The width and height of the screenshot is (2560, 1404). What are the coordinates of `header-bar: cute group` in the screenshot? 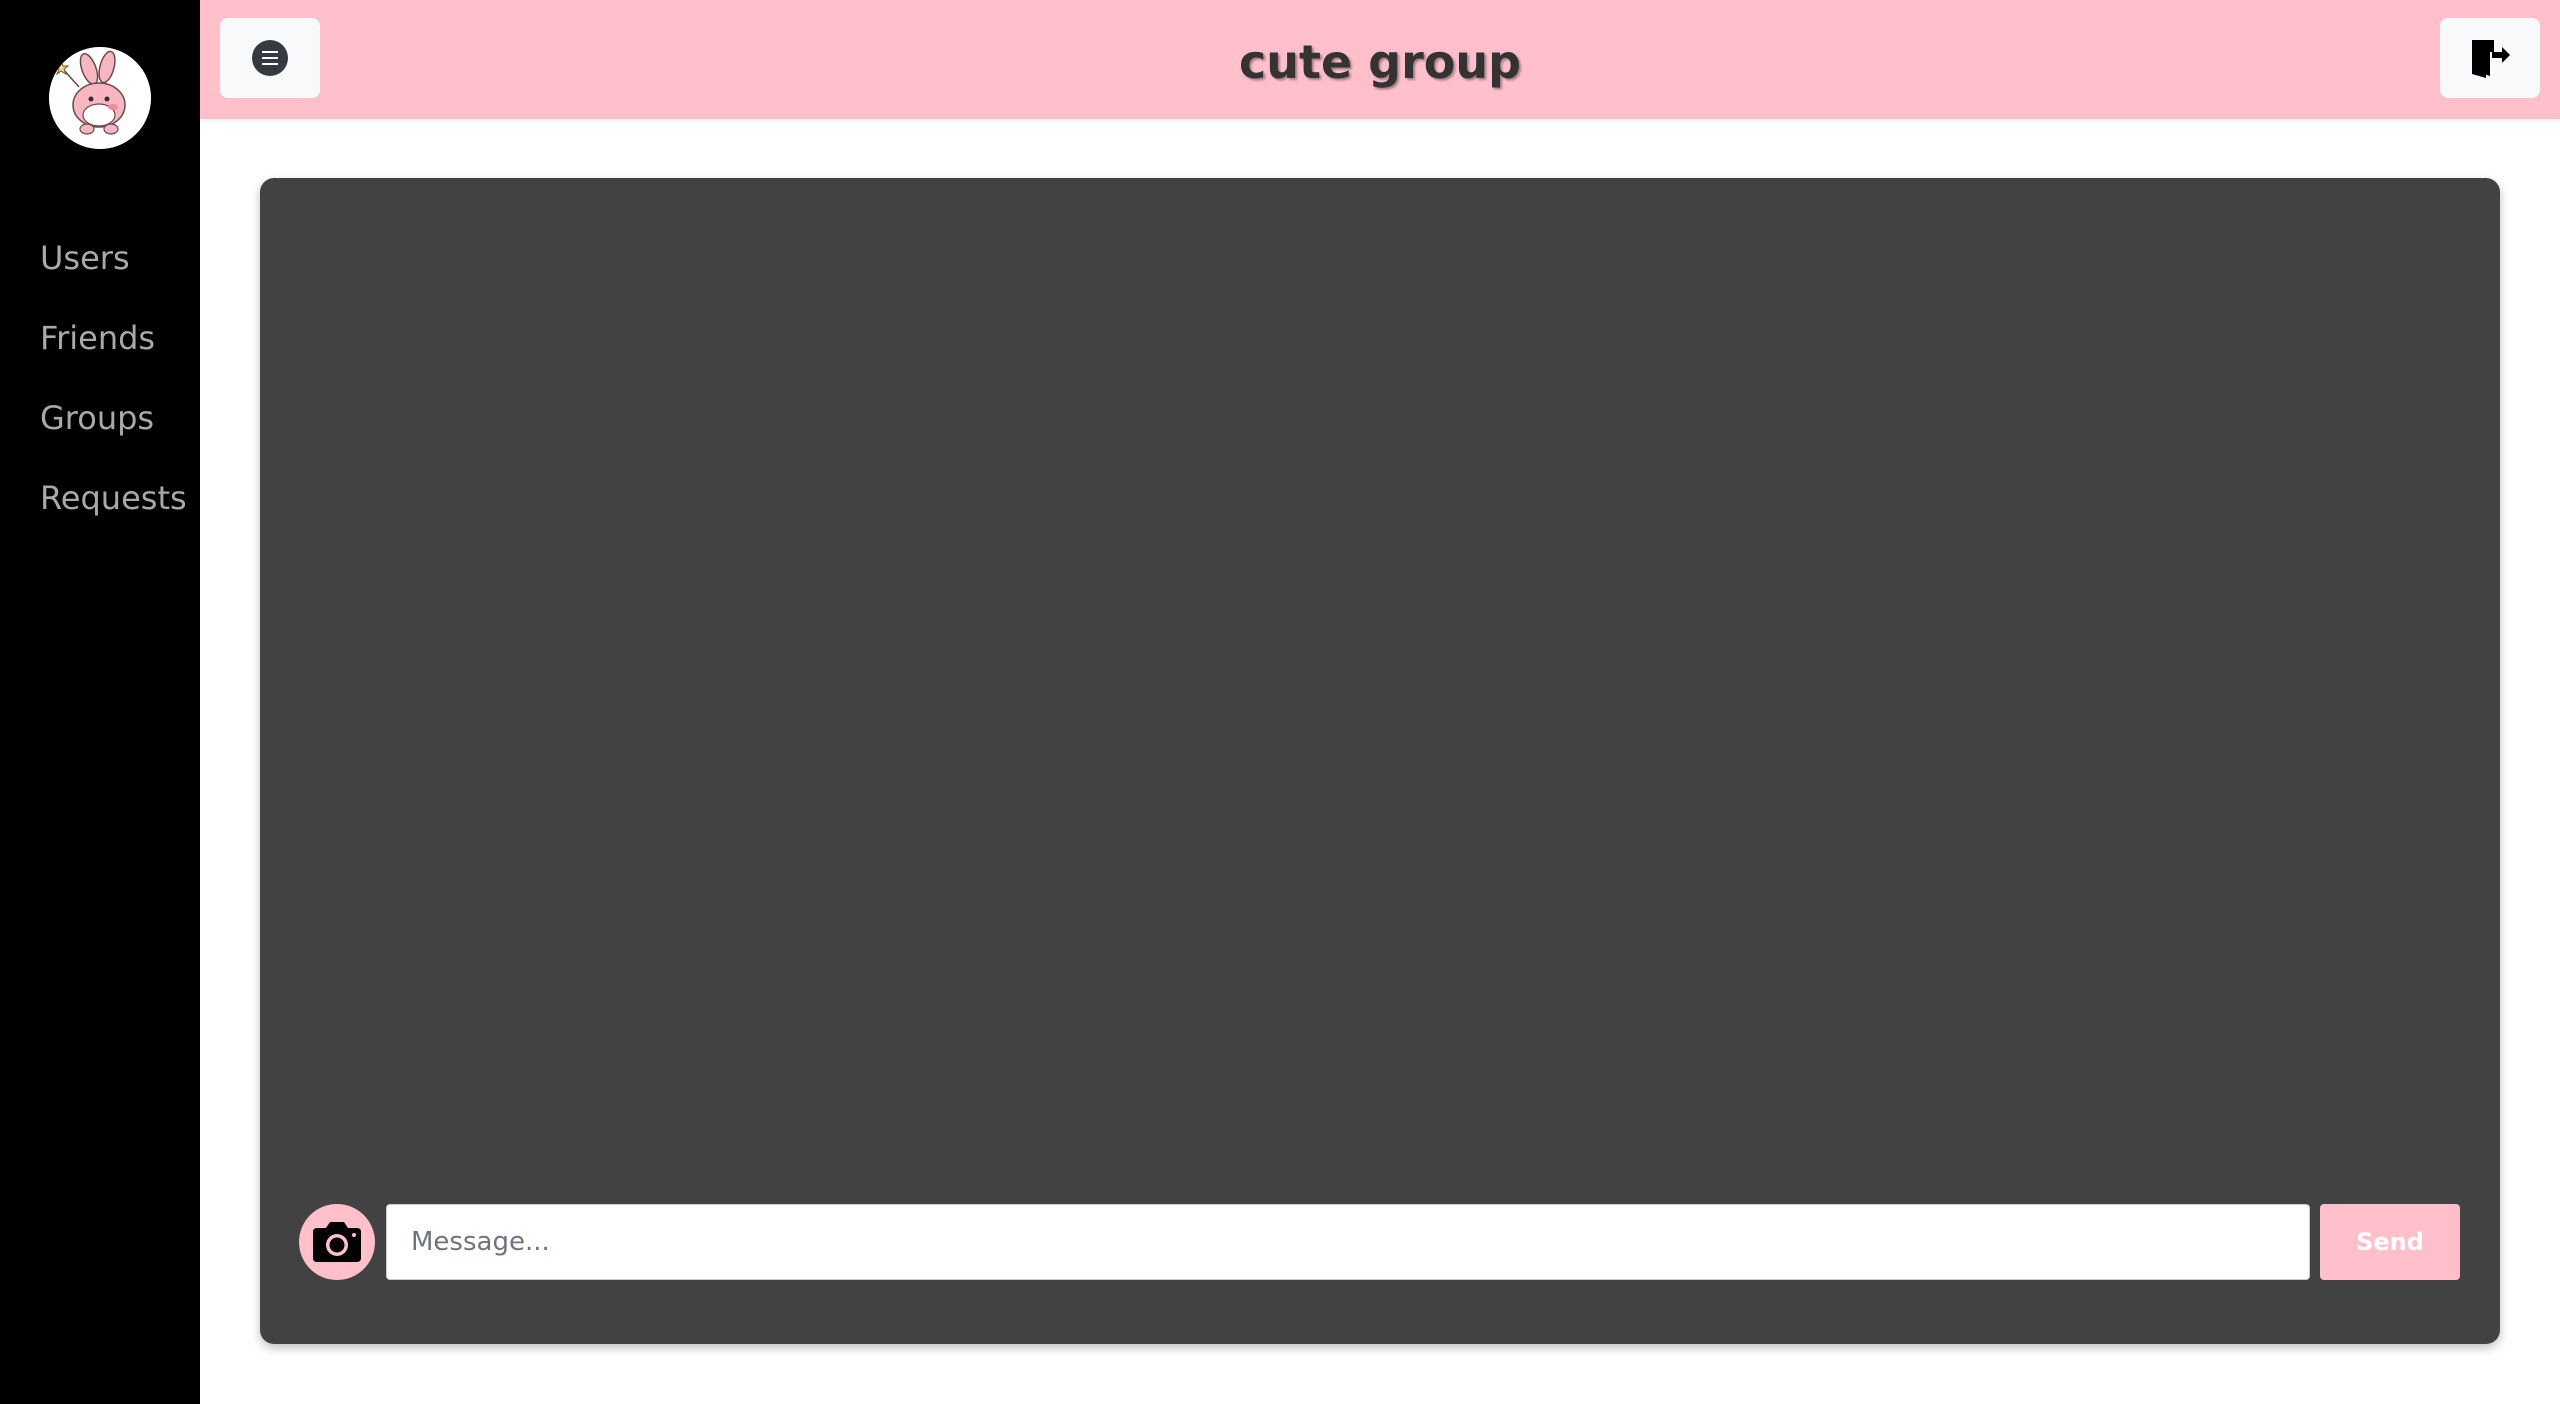 It's located at (1380, 59).